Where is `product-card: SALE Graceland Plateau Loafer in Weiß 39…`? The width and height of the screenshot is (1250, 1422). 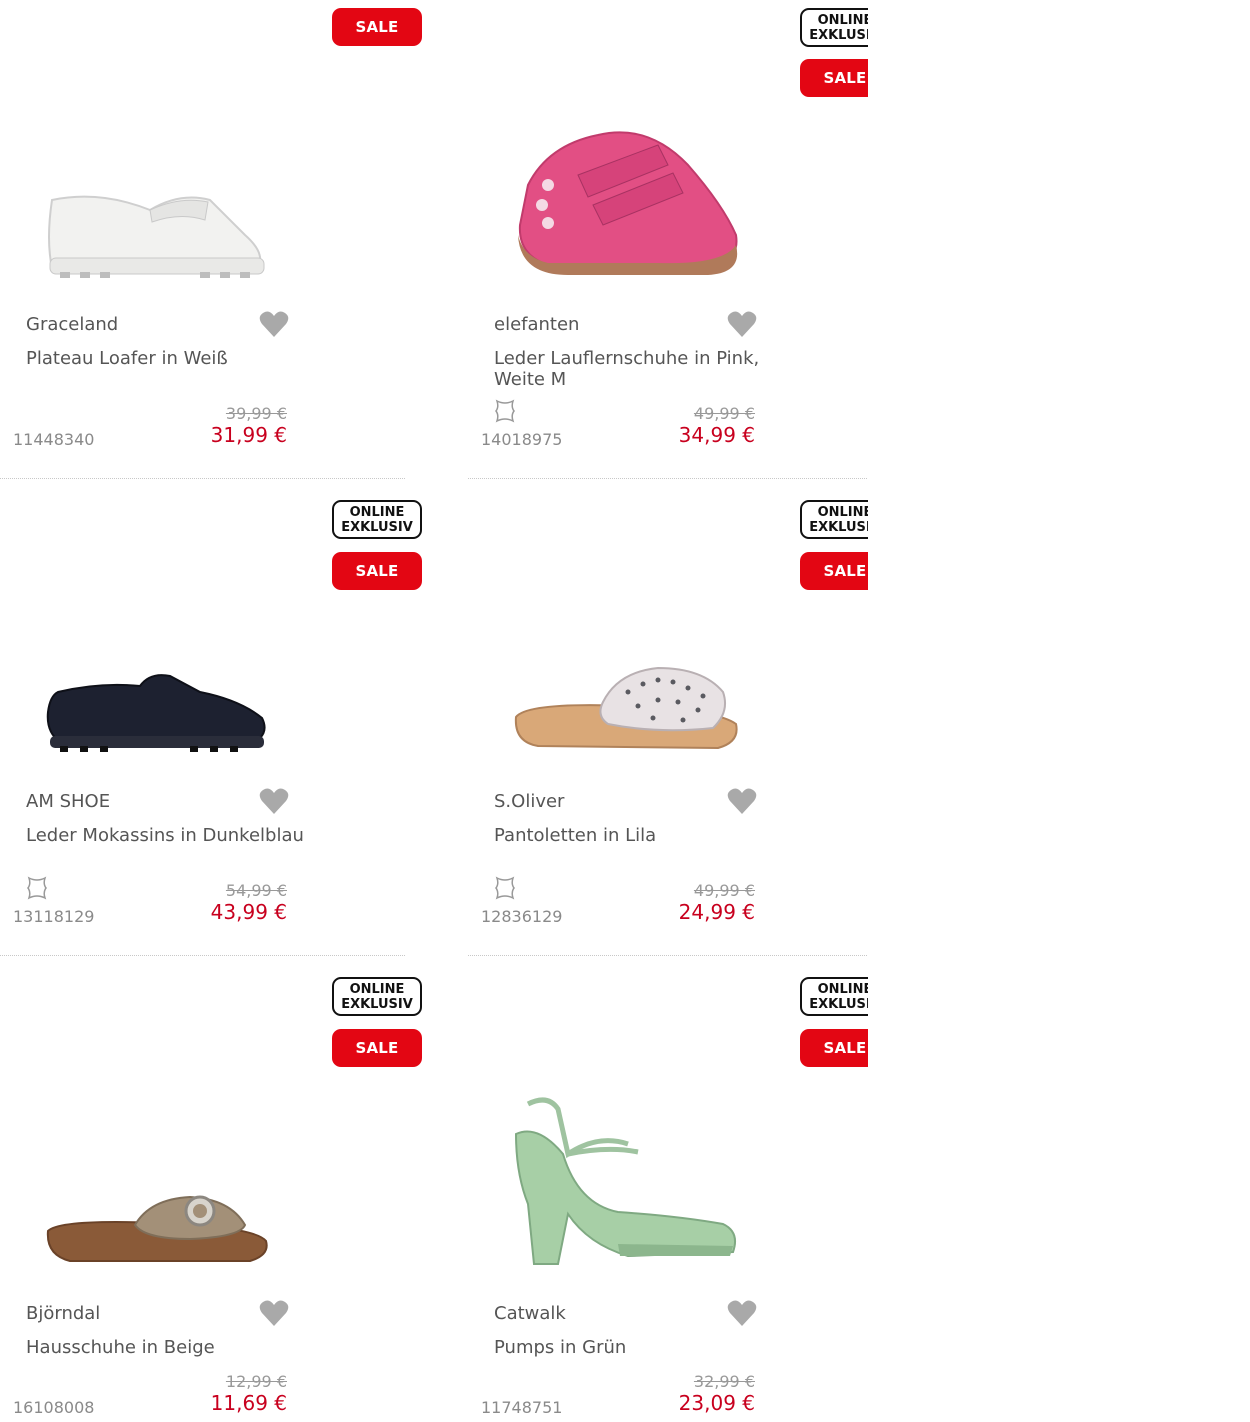 product-card: SALE Graceland Plateau Loafer in Weiß 39… is located at coordinates (211, 240).